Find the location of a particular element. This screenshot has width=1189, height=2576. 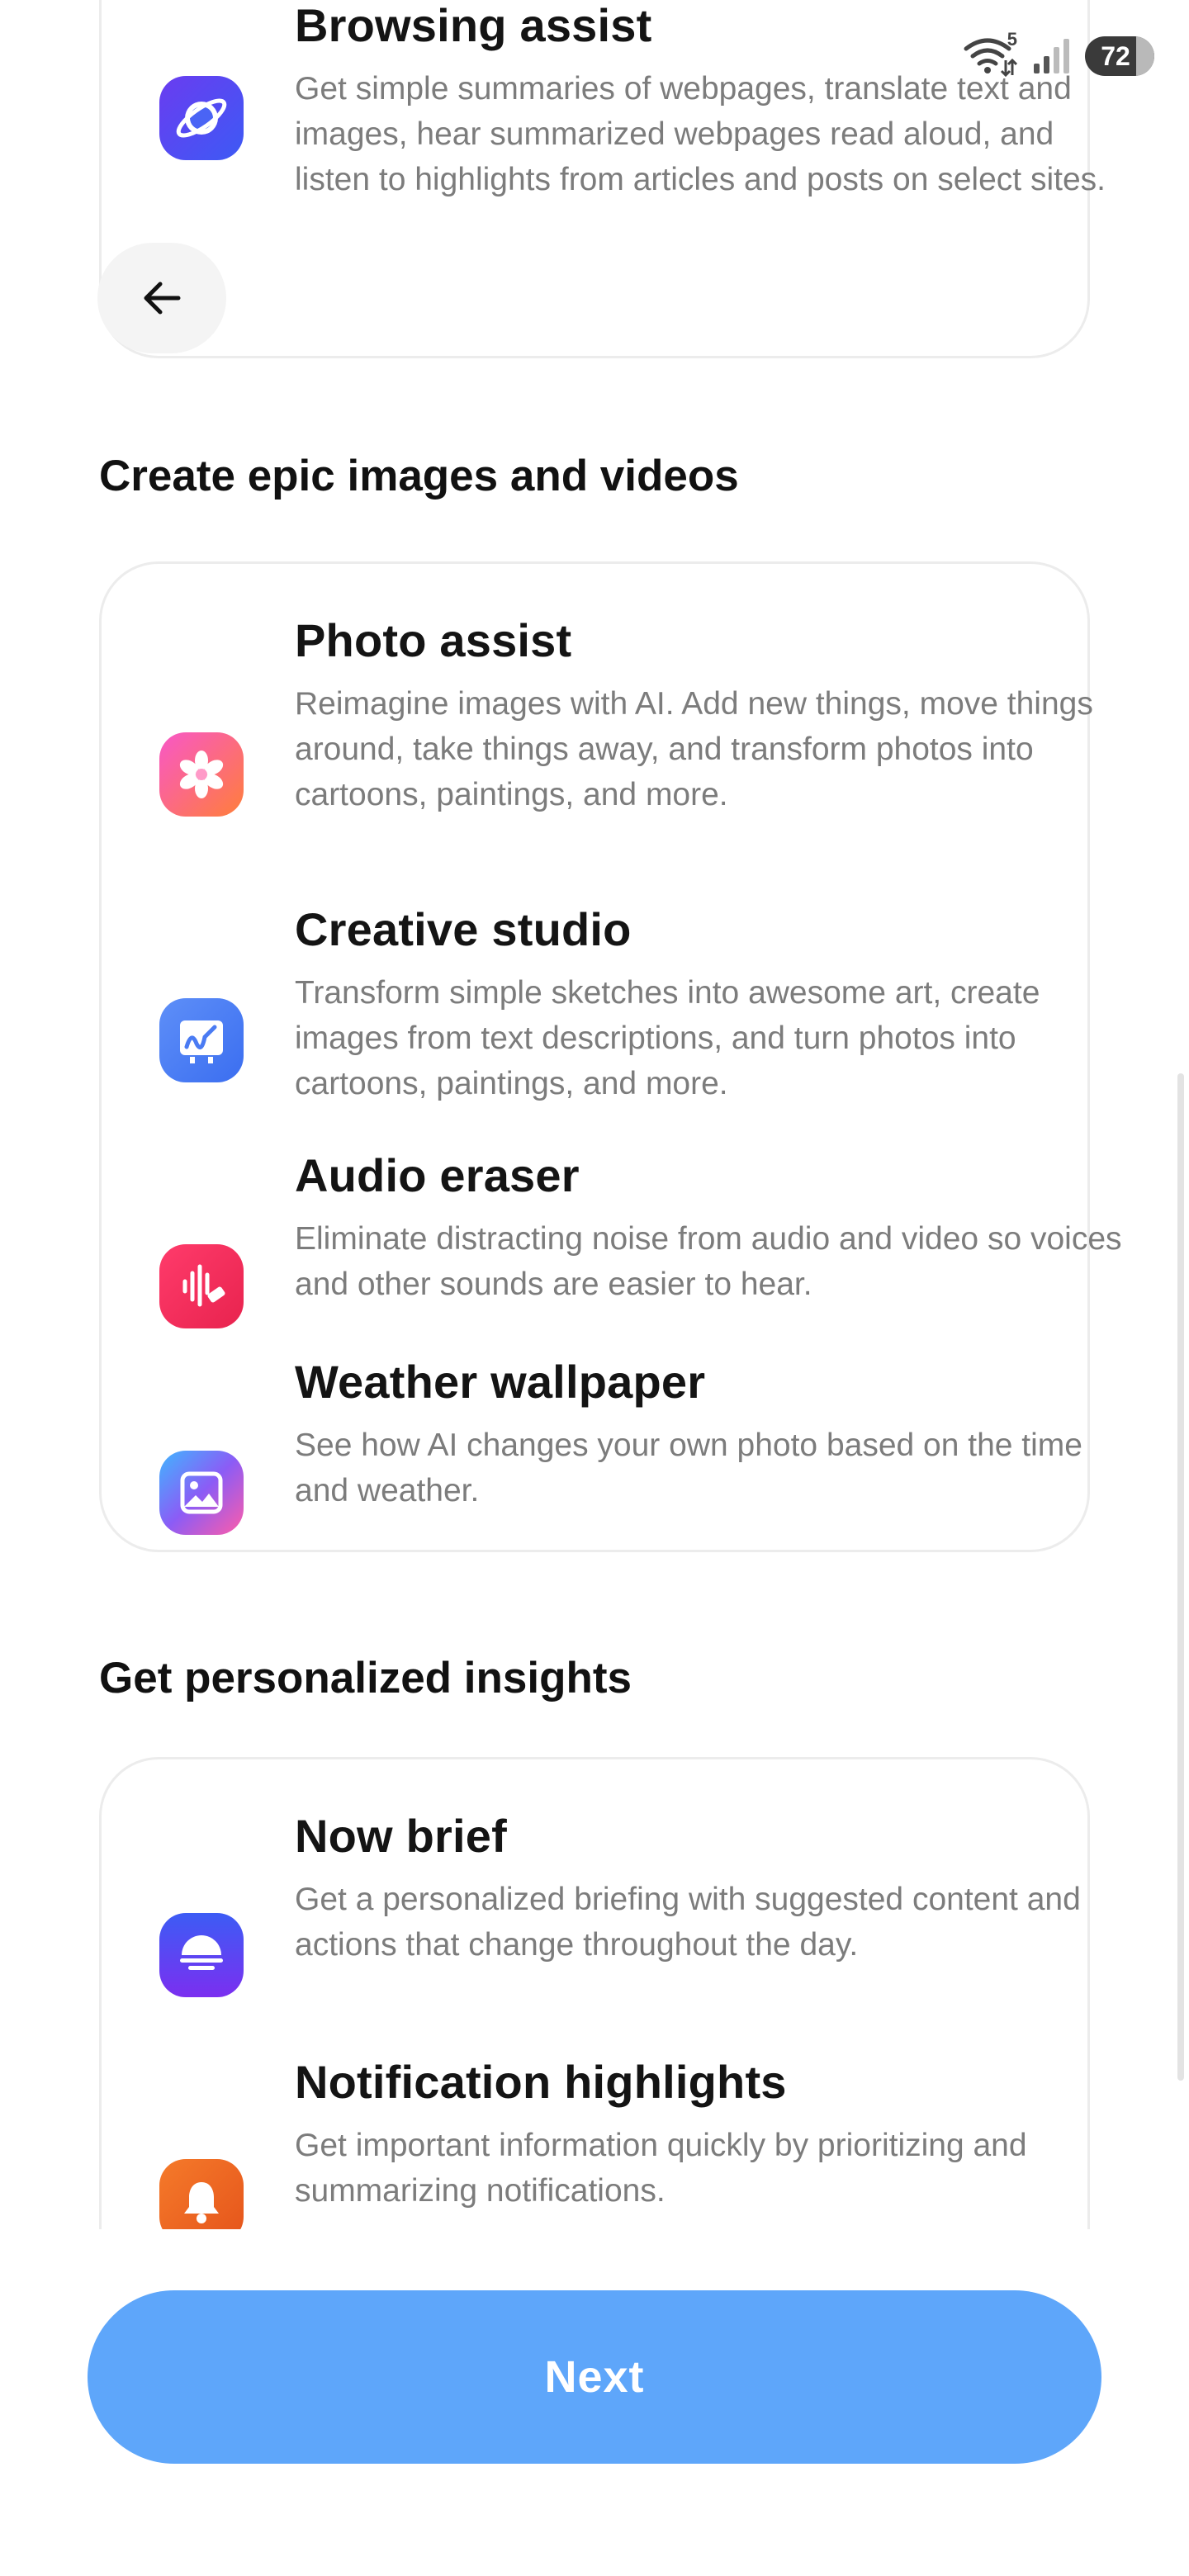

arrow-left-icon is located at coordinates (162, 298).